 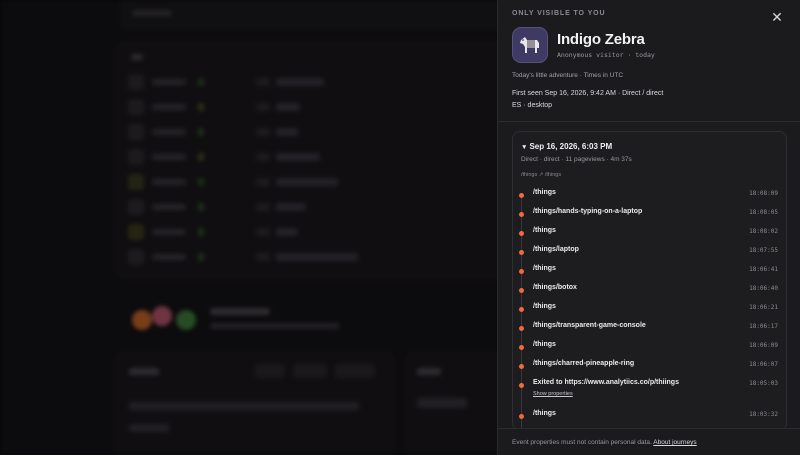 I want to click on triangle-down-icon: ▼, so click(x=524, y=147).